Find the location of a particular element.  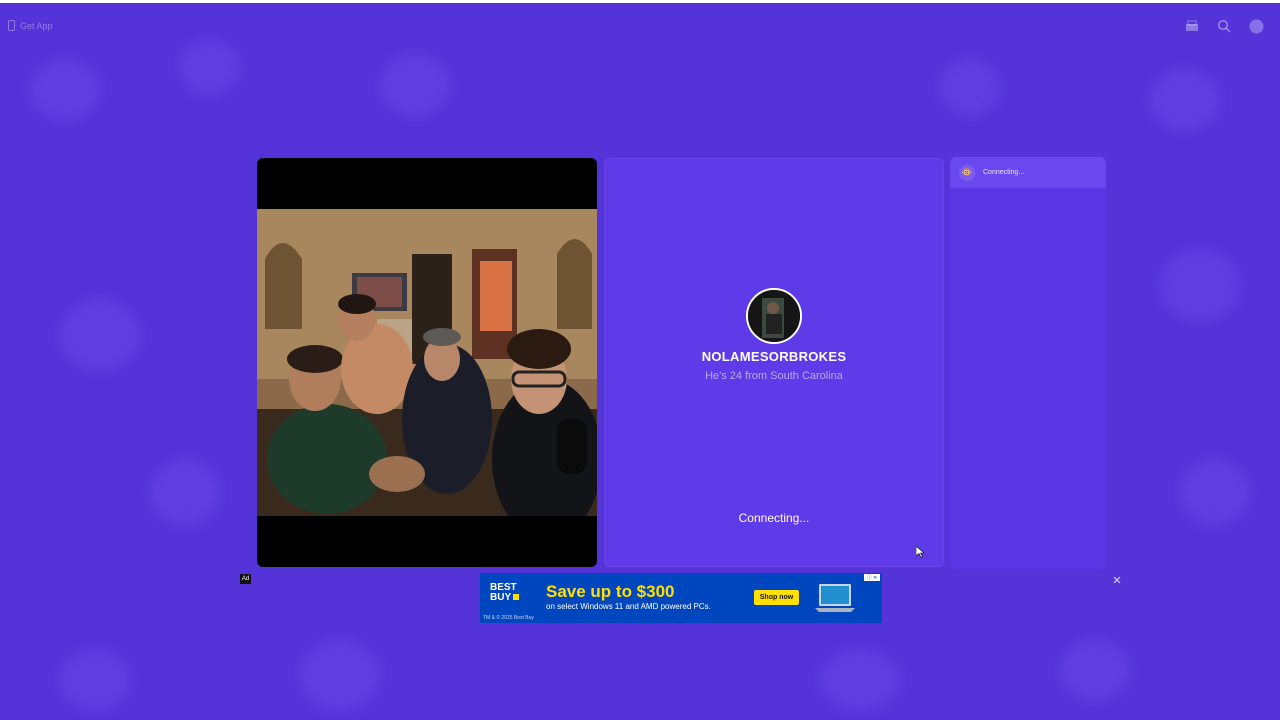

ad-tag: Ad is located at coordinates (245, 579).